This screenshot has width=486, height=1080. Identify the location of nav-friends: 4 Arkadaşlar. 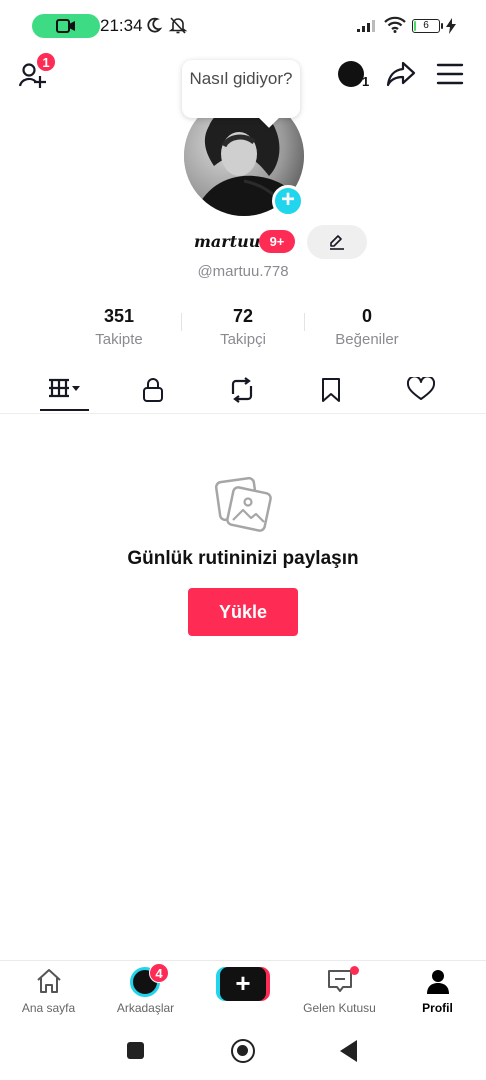
(145, 992).